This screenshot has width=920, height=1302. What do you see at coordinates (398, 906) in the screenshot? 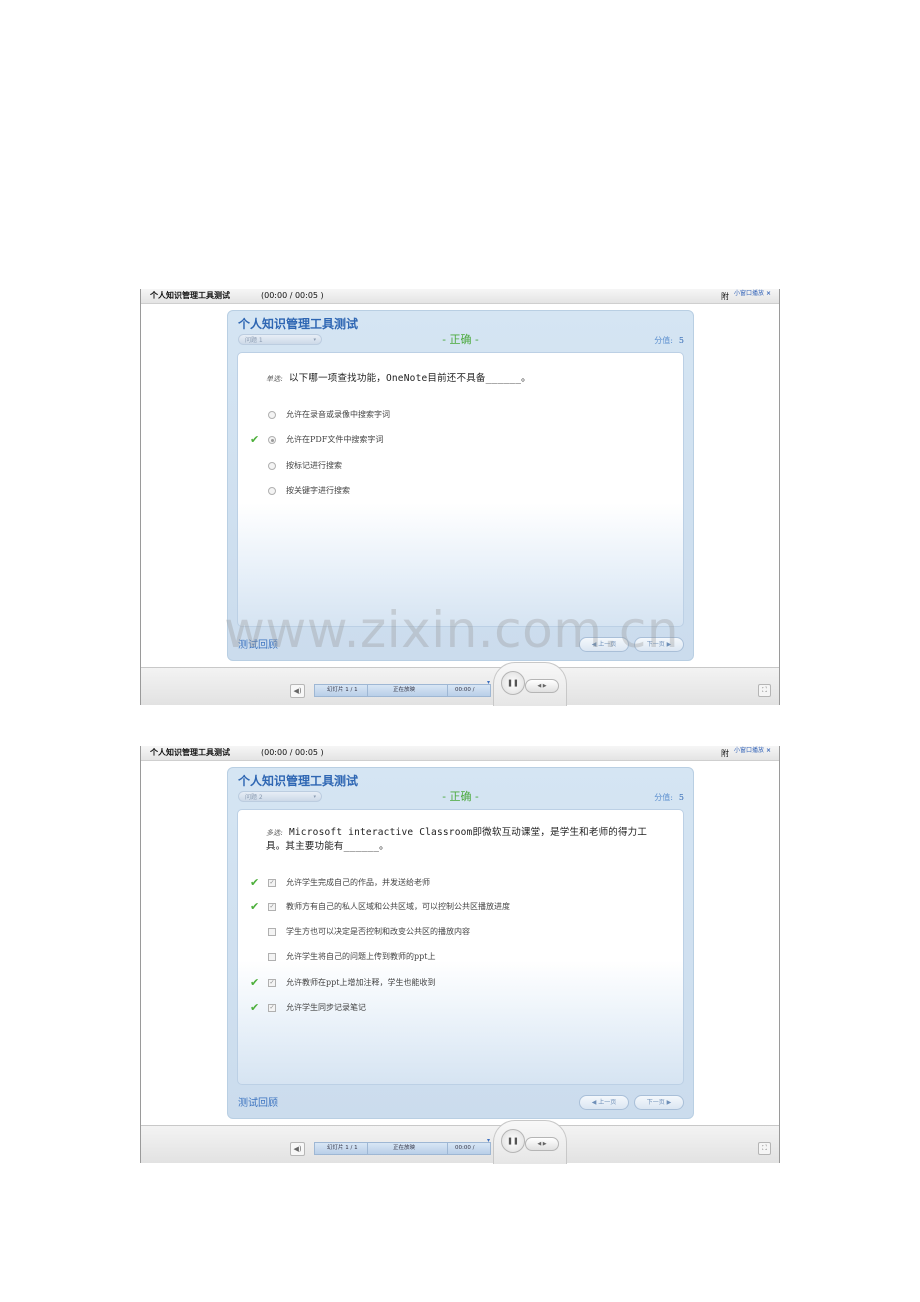
I see `answer-option-label: 教师方有自己的私人区域和公共区域，可以控制公共区播放进度` at bounding box center [398, 906].